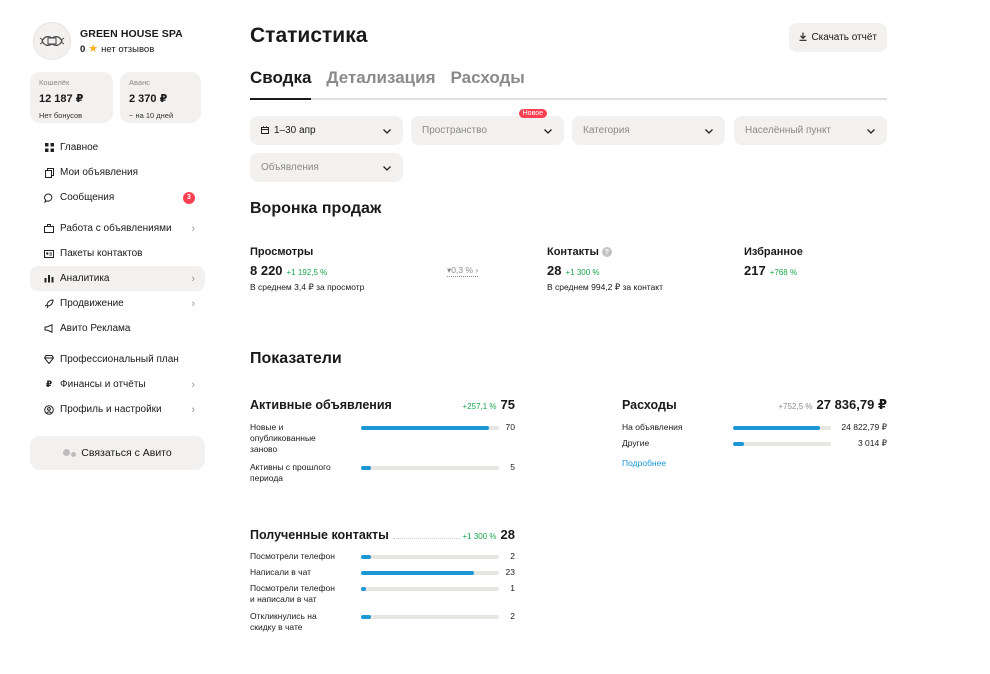  Describe the element at coordinates (380, 84) in the screenshot. I see `tab-details: Детализация` at that location.